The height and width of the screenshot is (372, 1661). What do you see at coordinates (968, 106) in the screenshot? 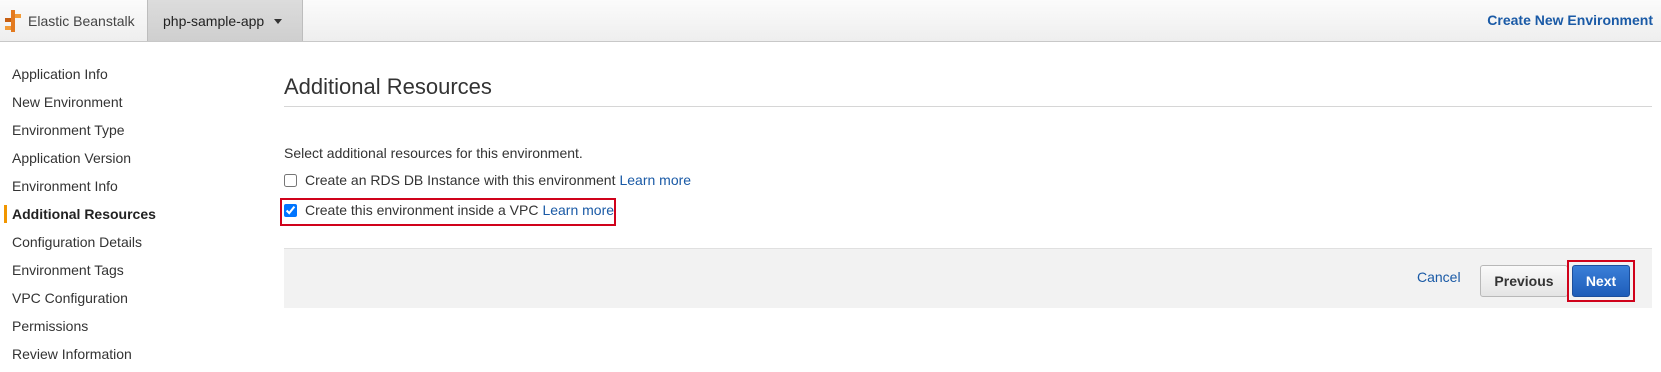
I see `title-divider` at bounding box center [968, 106].